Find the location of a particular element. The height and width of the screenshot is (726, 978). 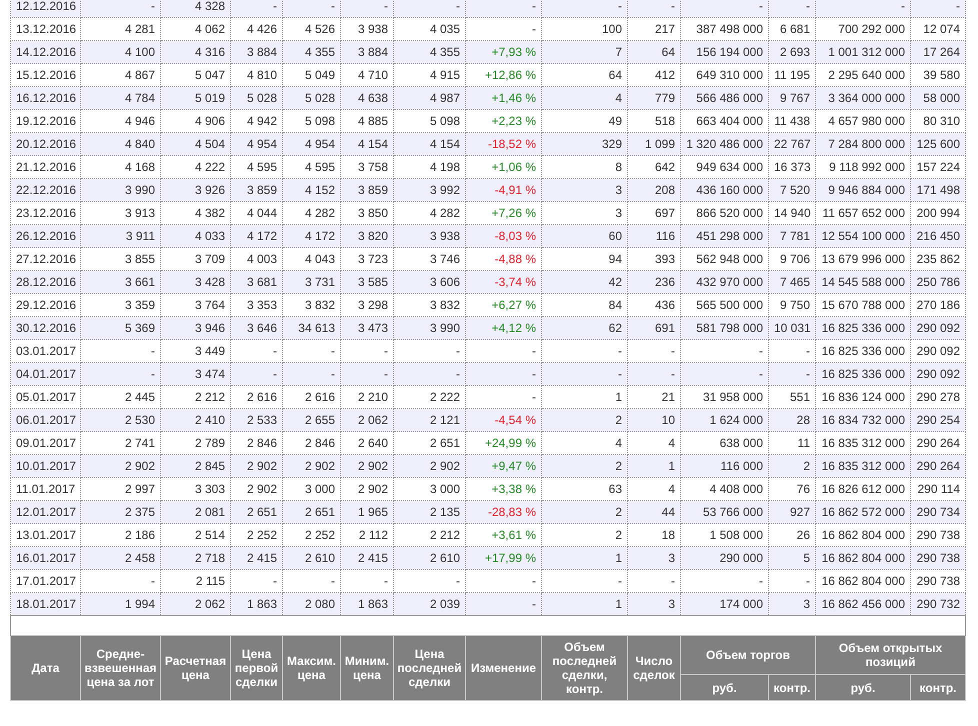

column-header: Расчетная цена is located at coordinates (195, 668).